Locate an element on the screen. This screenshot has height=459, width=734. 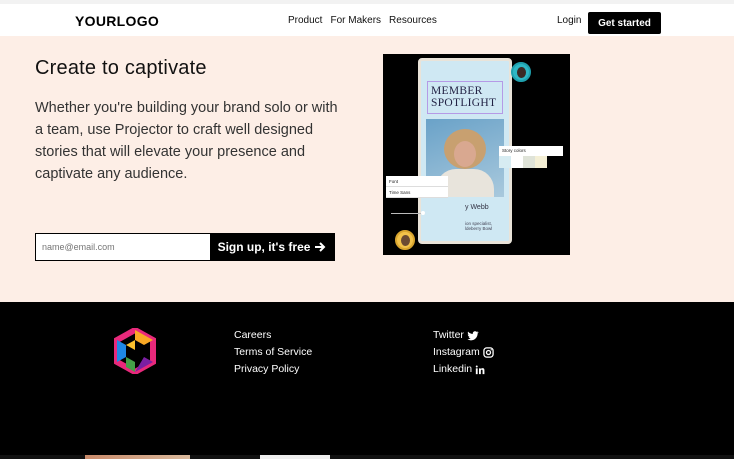
font-panel: Font Time Sans is located at coordinates (417, 187).